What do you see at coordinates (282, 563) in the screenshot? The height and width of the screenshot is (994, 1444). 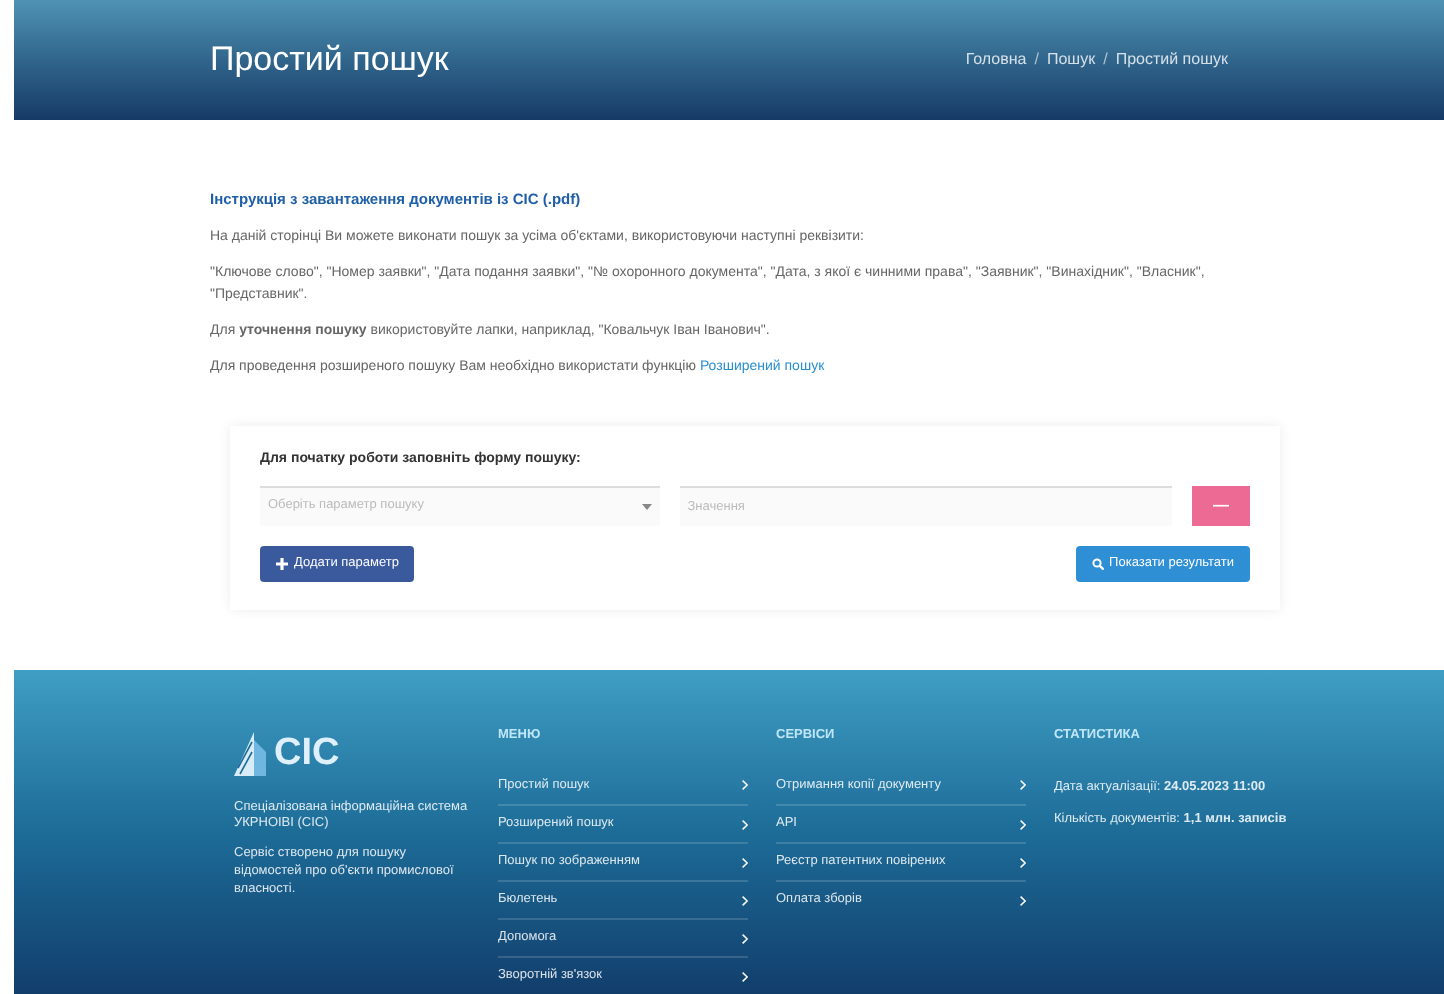 I see `plus-icon` at bounding box center [282, 563].